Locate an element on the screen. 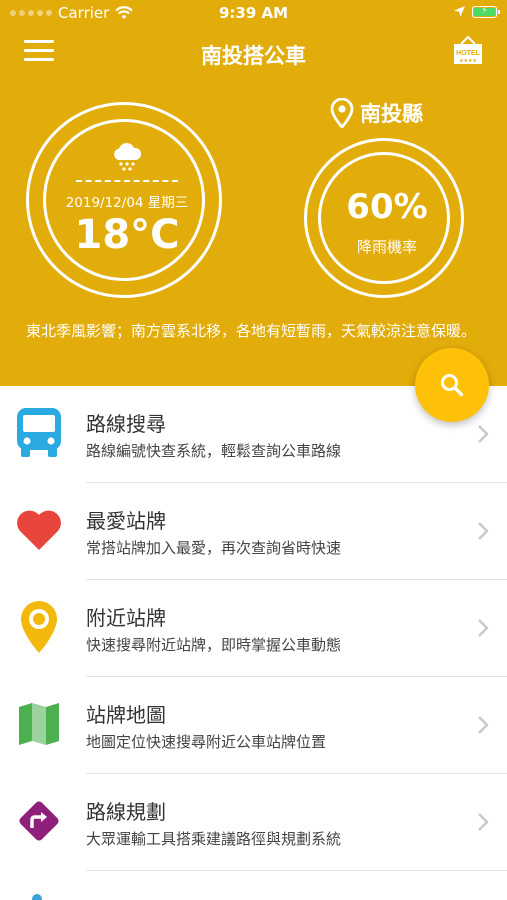 This screenshot has width=507, height=900. clock: 9:39 AM is located at coordinates (253, 13).